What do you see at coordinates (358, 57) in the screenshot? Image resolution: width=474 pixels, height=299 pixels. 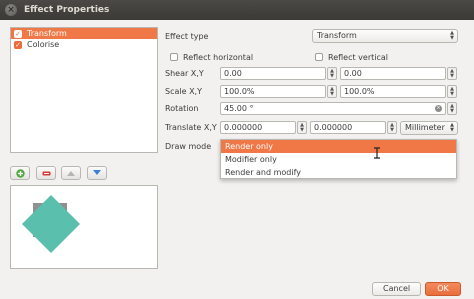 I see `reflect-vertical-label: Reflect vertical` at bounding box center [358, 57].